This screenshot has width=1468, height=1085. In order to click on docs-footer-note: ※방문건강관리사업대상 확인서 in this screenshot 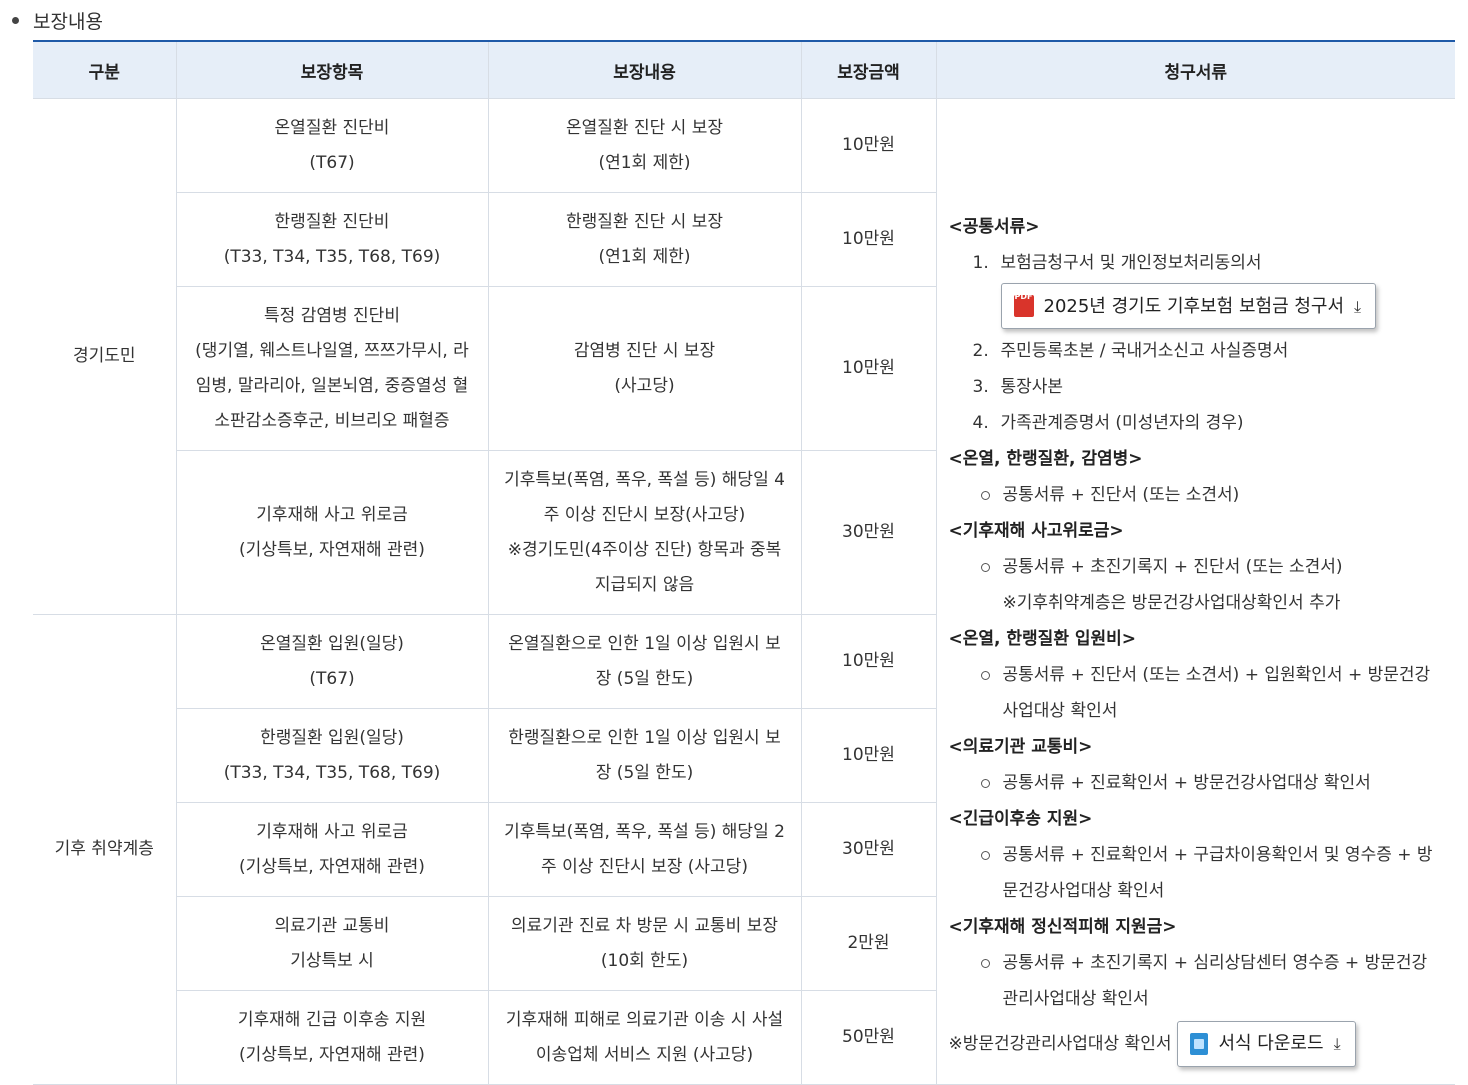, I will do `click(1060, 1044)`.